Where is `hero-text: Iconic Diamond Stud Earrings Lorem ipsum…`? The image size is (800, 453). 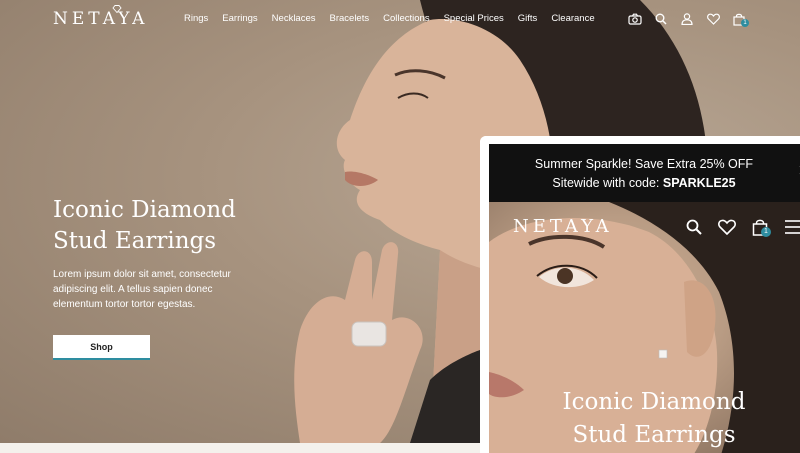 hero-text: Iconic Diamond Stud Earrings Lorem ipsum… is located at coordinates (183, 253).